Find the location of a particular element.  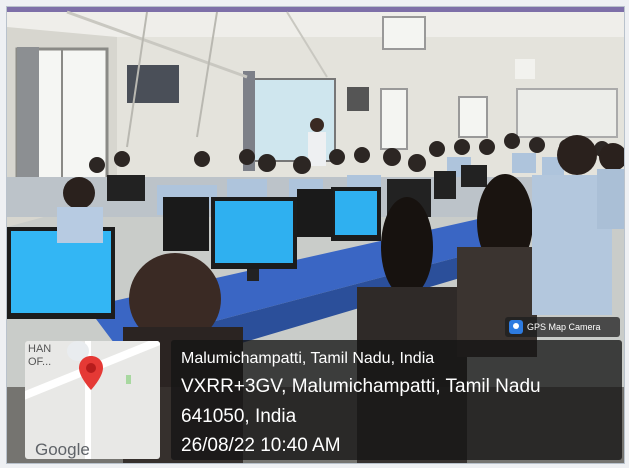

badge-label: GPS Map Camera is located at coordinates (564, 327).